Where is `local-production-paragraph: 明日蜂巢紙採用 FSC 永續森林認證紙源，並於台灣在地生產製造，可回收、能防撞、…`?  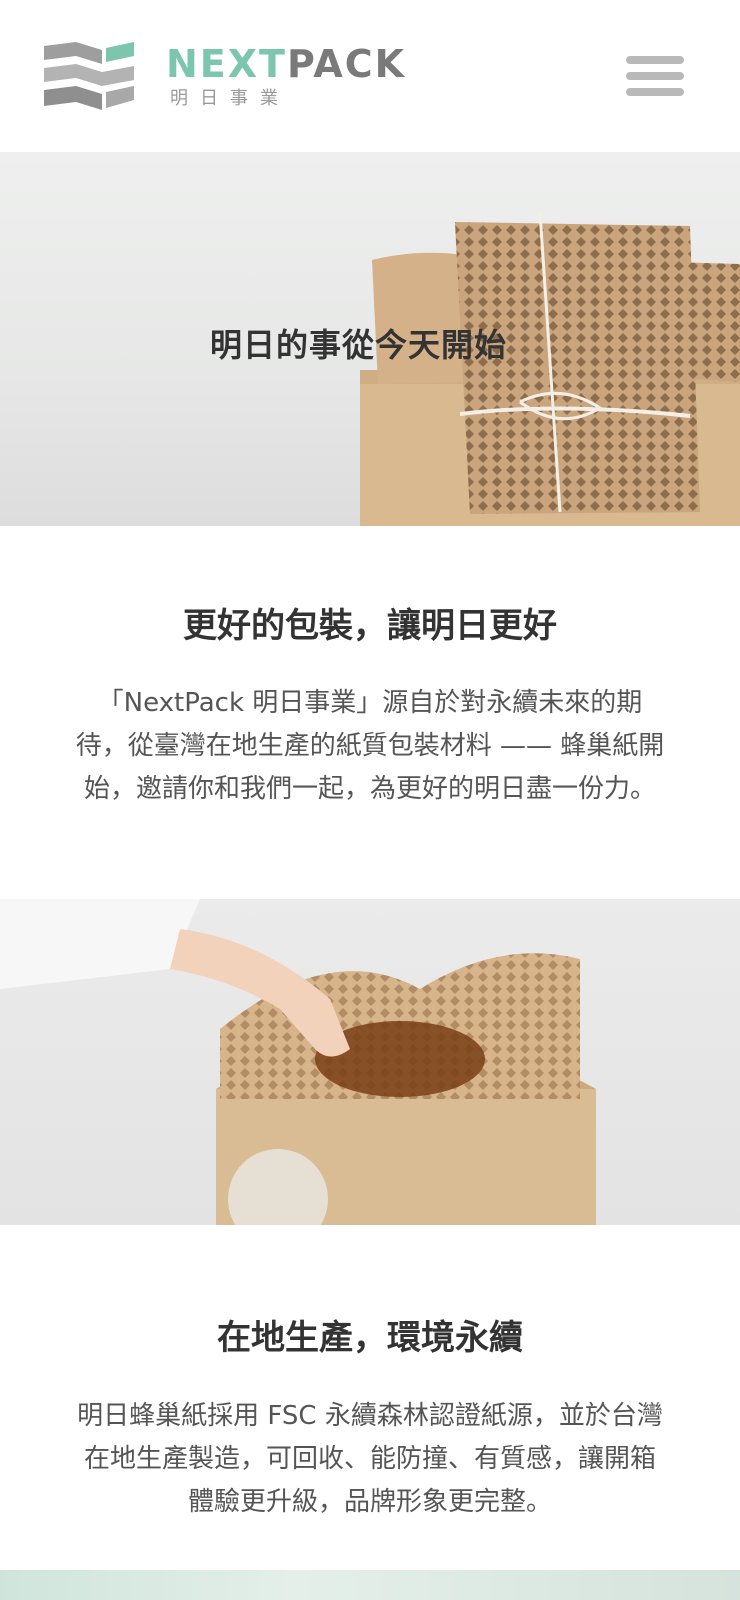
local-production-paragraph: 明日蜂巢紙採用 FSC 永續森林認證紙源，並於台灣在地生產製造，可回收、能防撞、… is located at coordinates (370, 1459).